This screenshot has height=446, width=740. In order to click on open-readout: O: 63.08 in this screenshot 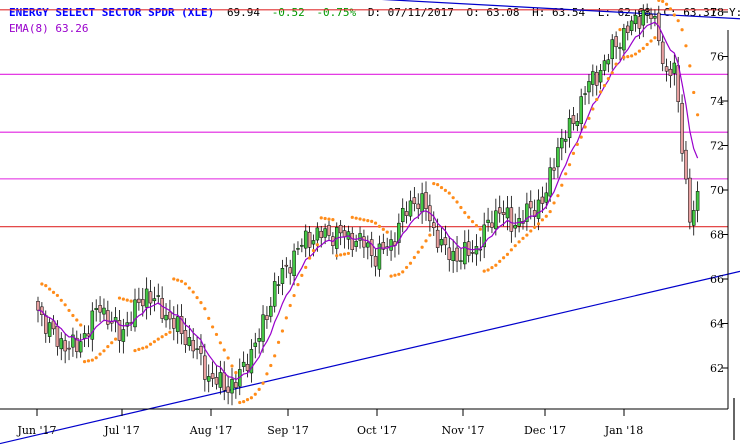, I will do `click(493, 12)`.